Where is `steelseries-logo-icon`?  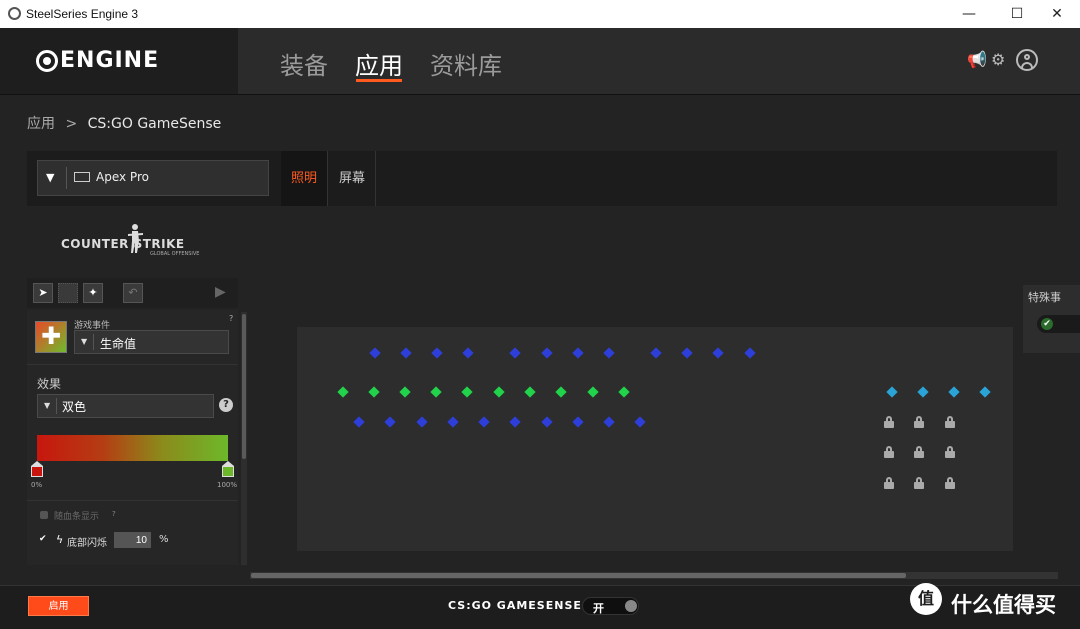
steelseries-logo-icon is located at coordinates (47, 61).